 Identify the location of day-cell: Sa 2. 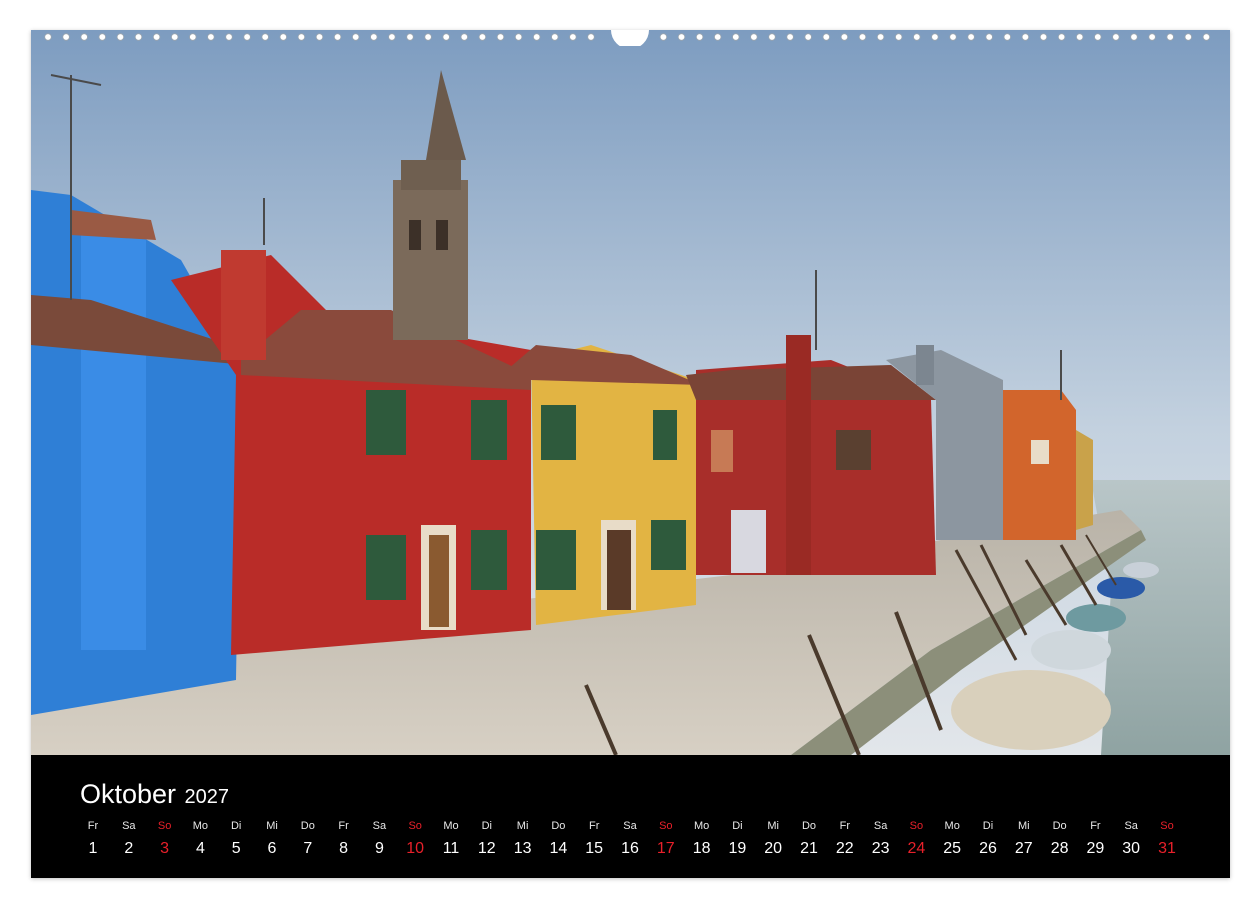
(129, 839).